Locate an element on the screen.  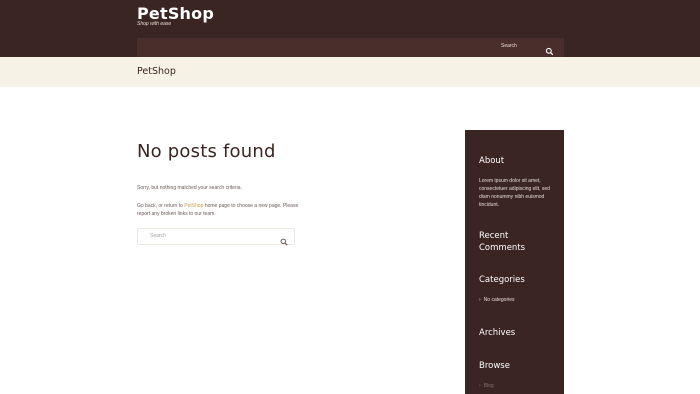
search-input: Search is located at coordinates (158, 236).